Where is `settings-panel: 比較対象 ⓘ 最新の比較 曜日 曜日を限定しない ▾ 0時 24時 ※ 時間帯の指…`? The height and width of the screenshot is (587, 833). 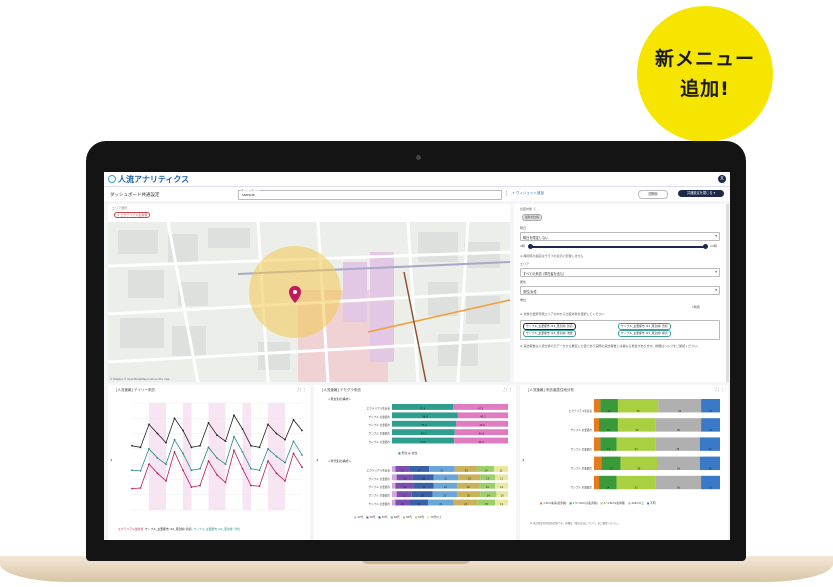 settings-panel: 比較対象 ⓘ 最新の比較 曜日 曜日を限定しない ▾ 0時 24時 ※ 時間帯の指… is located at coordinates (621, 293).